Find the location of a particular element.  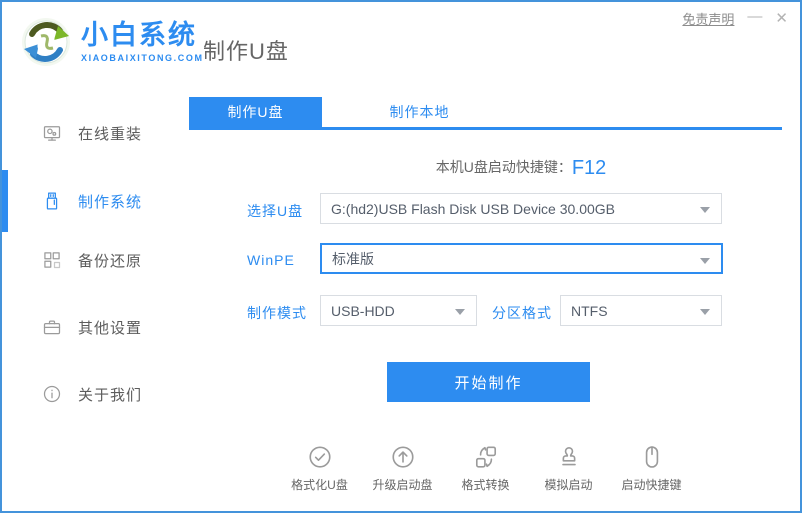

tool-simulate-boot: 模拟启动 is located at coordinates (569, 468).